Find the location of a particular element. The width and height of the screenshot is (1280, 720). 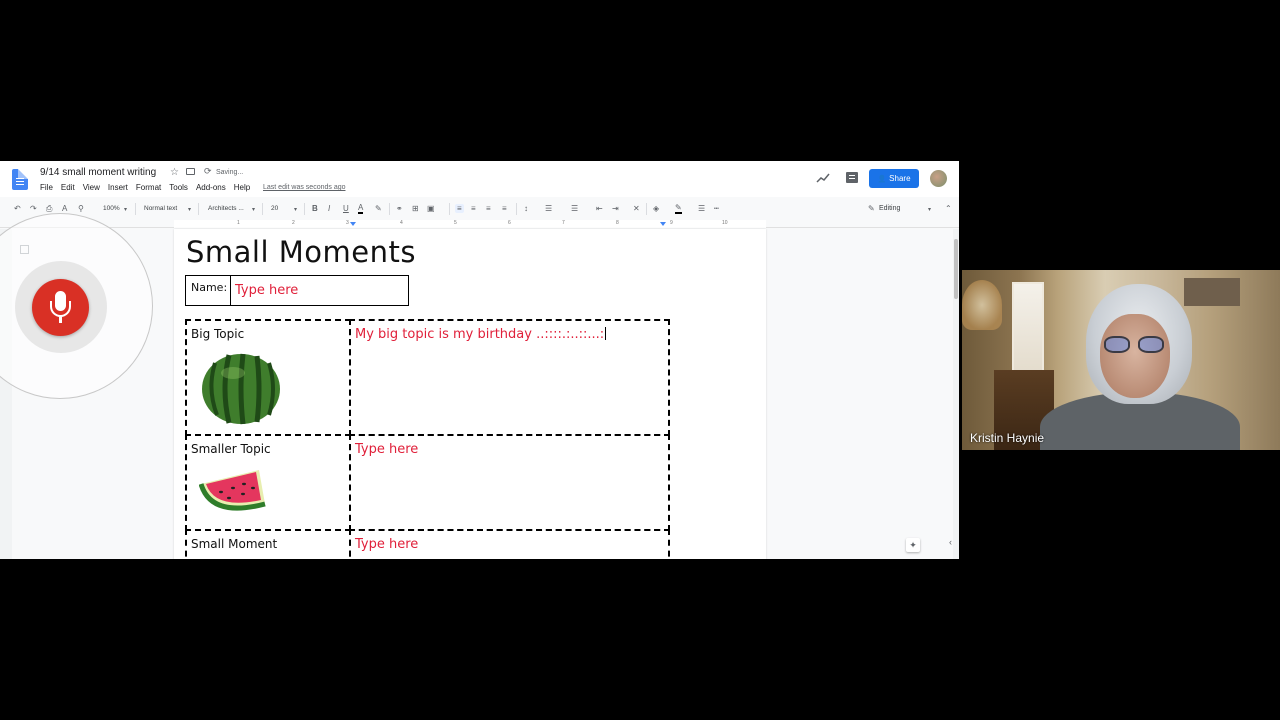

name-field: Type here is located at coordinates (266, 290).